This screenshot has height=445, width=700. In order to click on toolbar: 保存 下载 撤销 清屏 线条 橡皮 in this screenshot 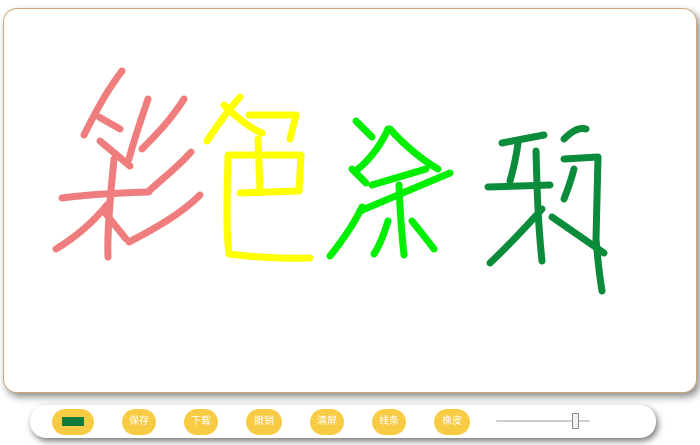, I will do `click(343, 421)`.